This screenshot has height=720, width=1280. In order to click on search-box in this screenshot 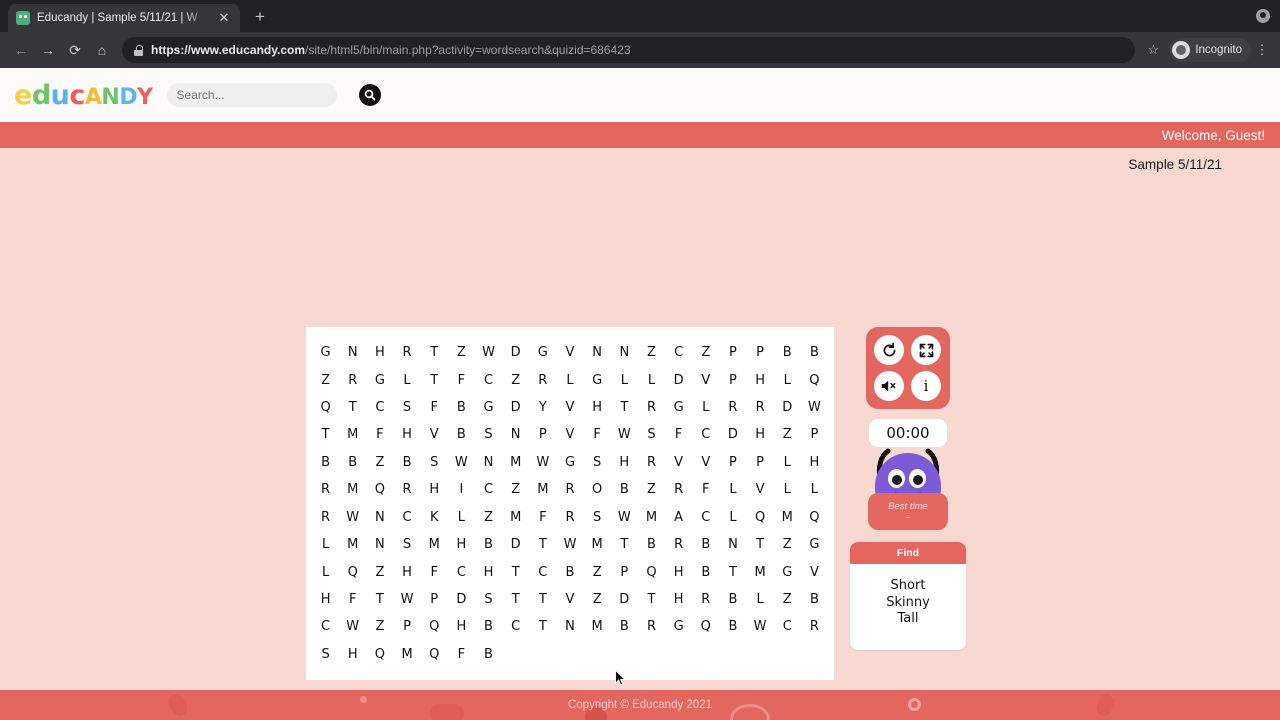, I will do `click(251, 95)`.